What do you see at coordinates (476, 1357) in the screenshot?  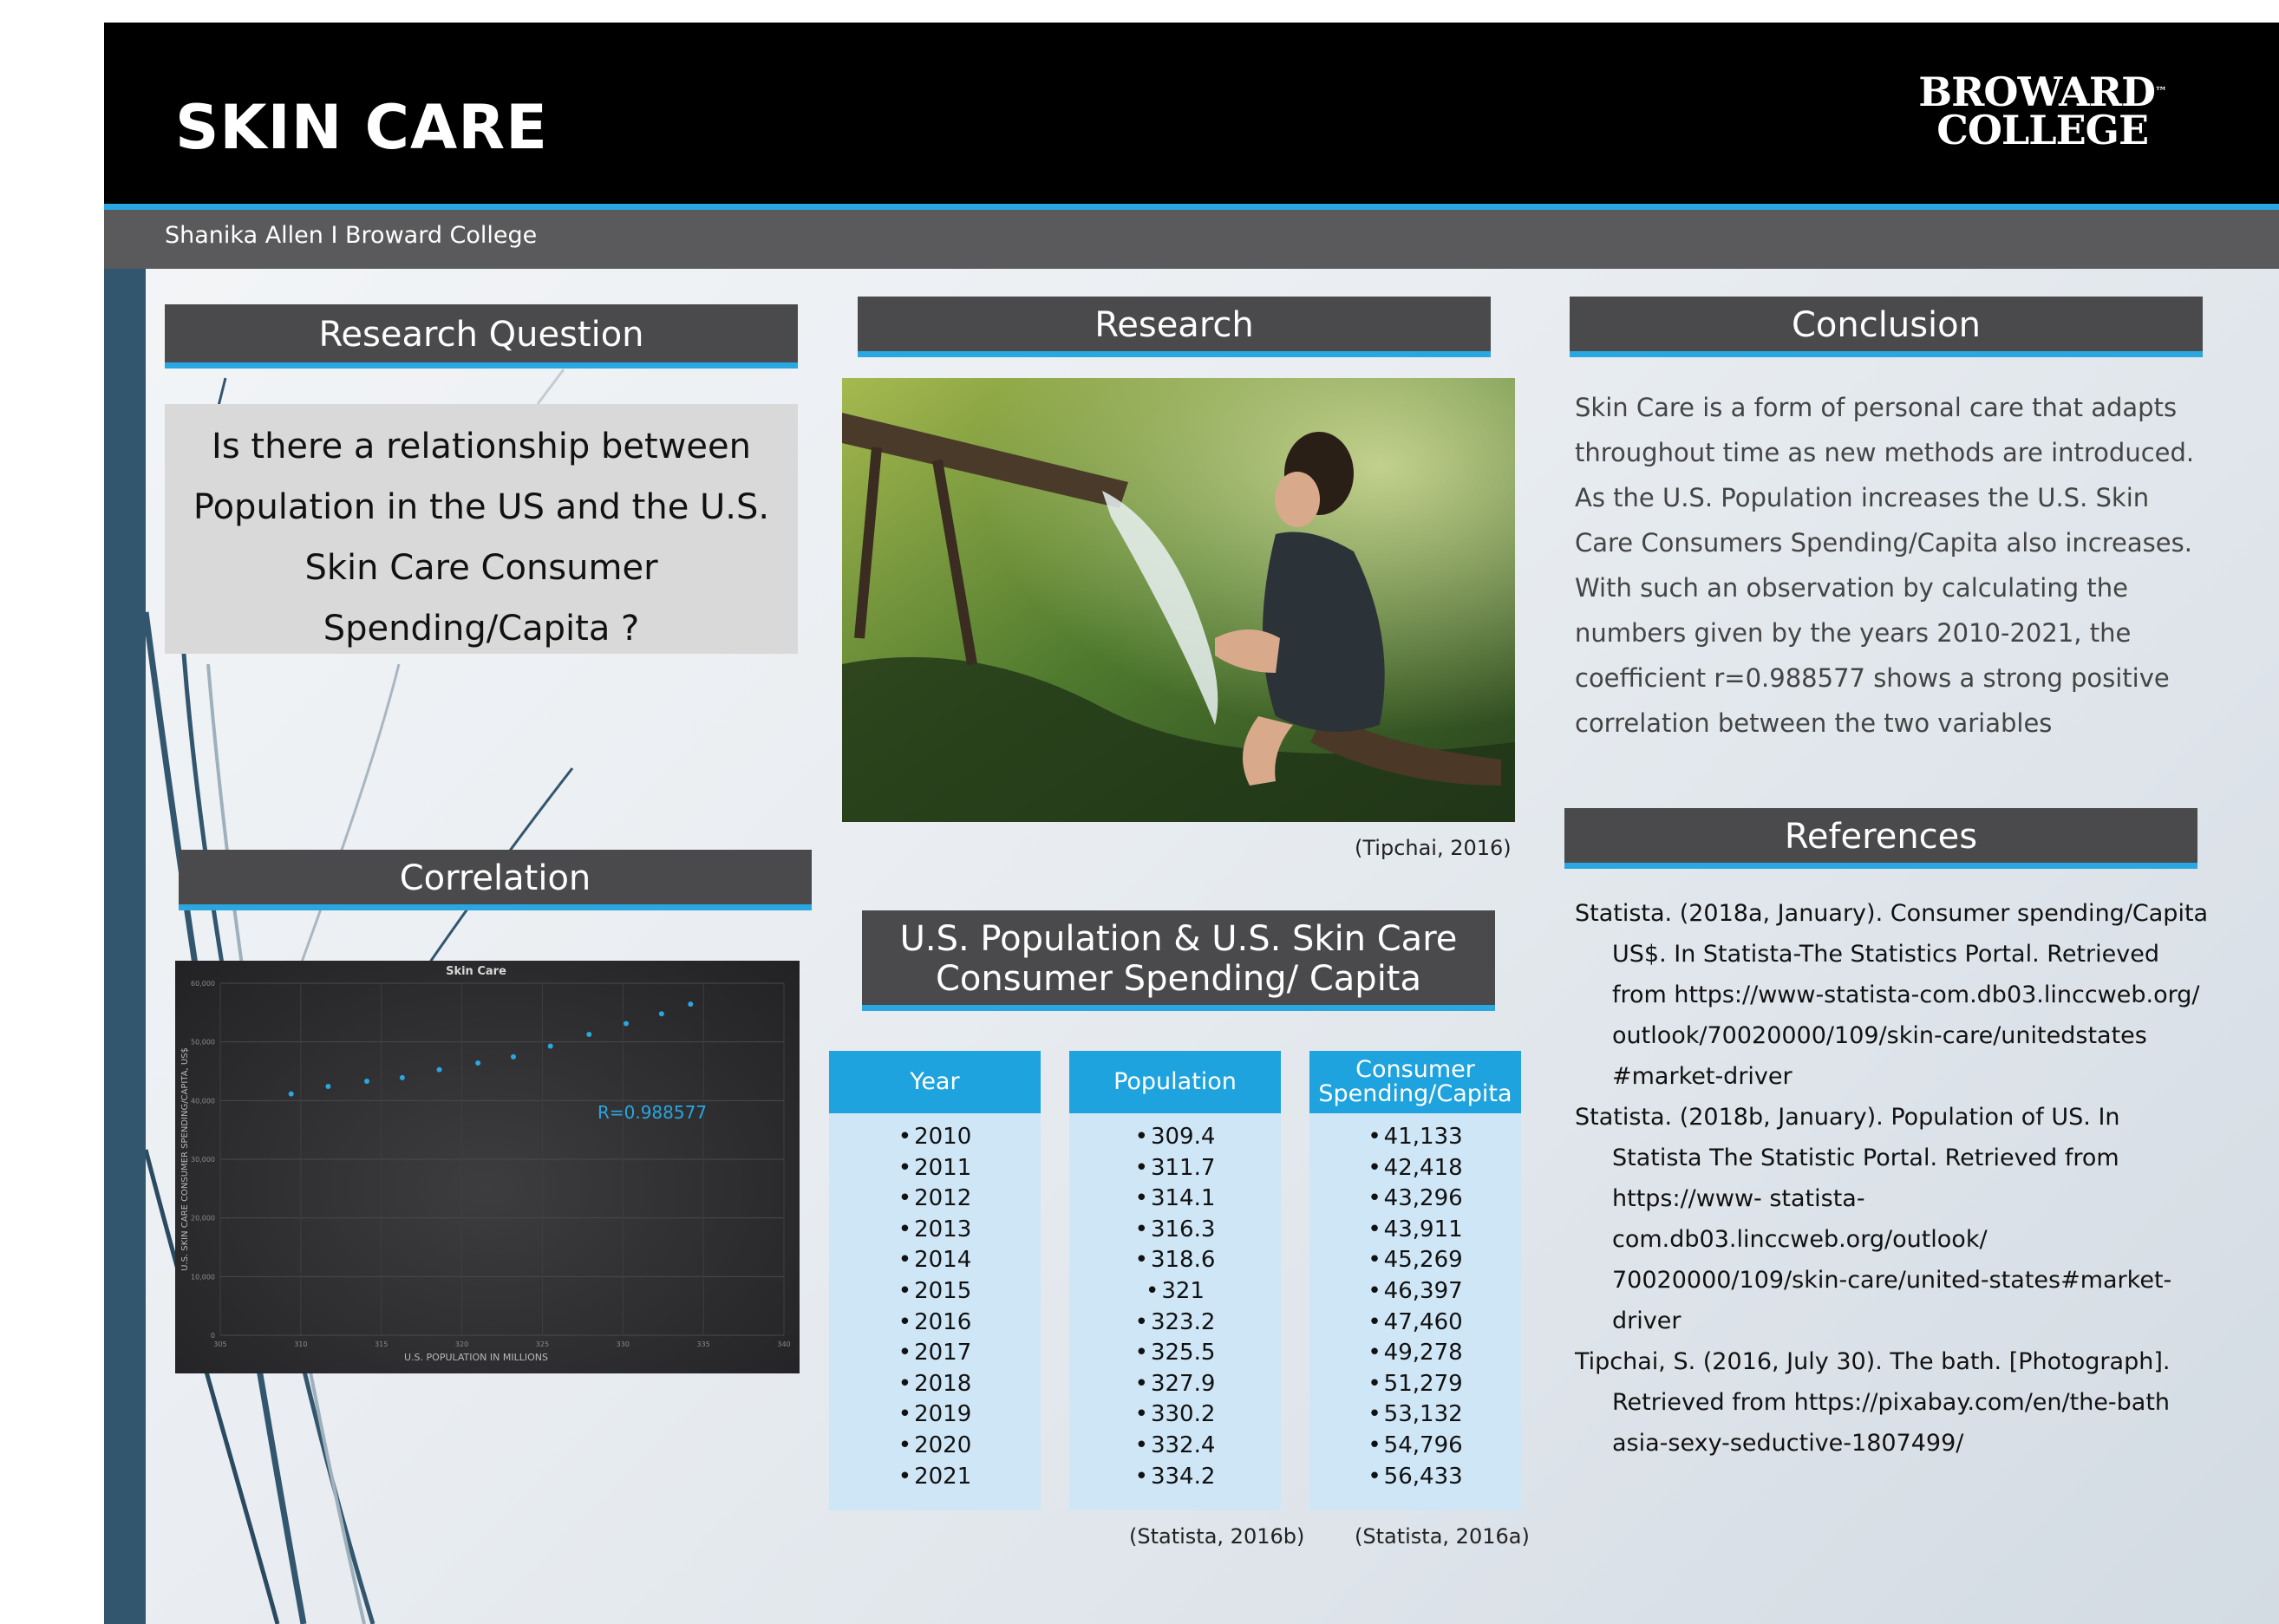 I see `x-axis-label: U.S. POPULATION IN MILLIONS` at bounding box center [476, 1357].